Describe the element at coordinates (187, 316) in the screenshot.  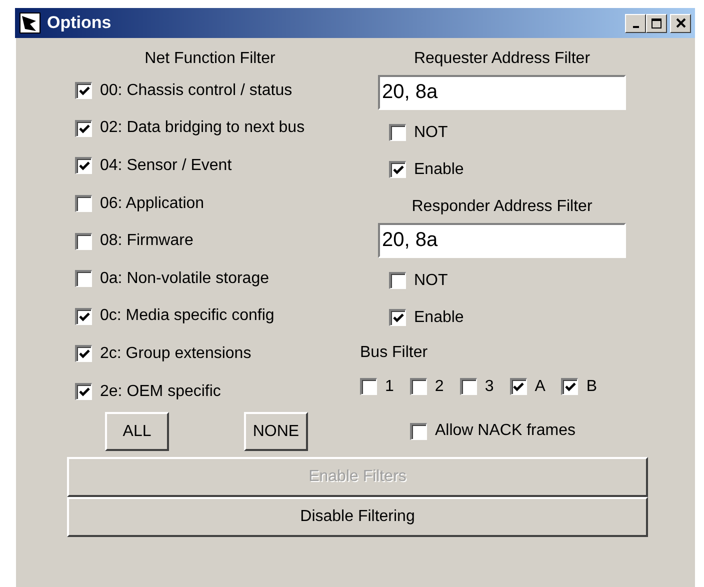
I see `checkbox-label: 0c: Media specific config` at that location.